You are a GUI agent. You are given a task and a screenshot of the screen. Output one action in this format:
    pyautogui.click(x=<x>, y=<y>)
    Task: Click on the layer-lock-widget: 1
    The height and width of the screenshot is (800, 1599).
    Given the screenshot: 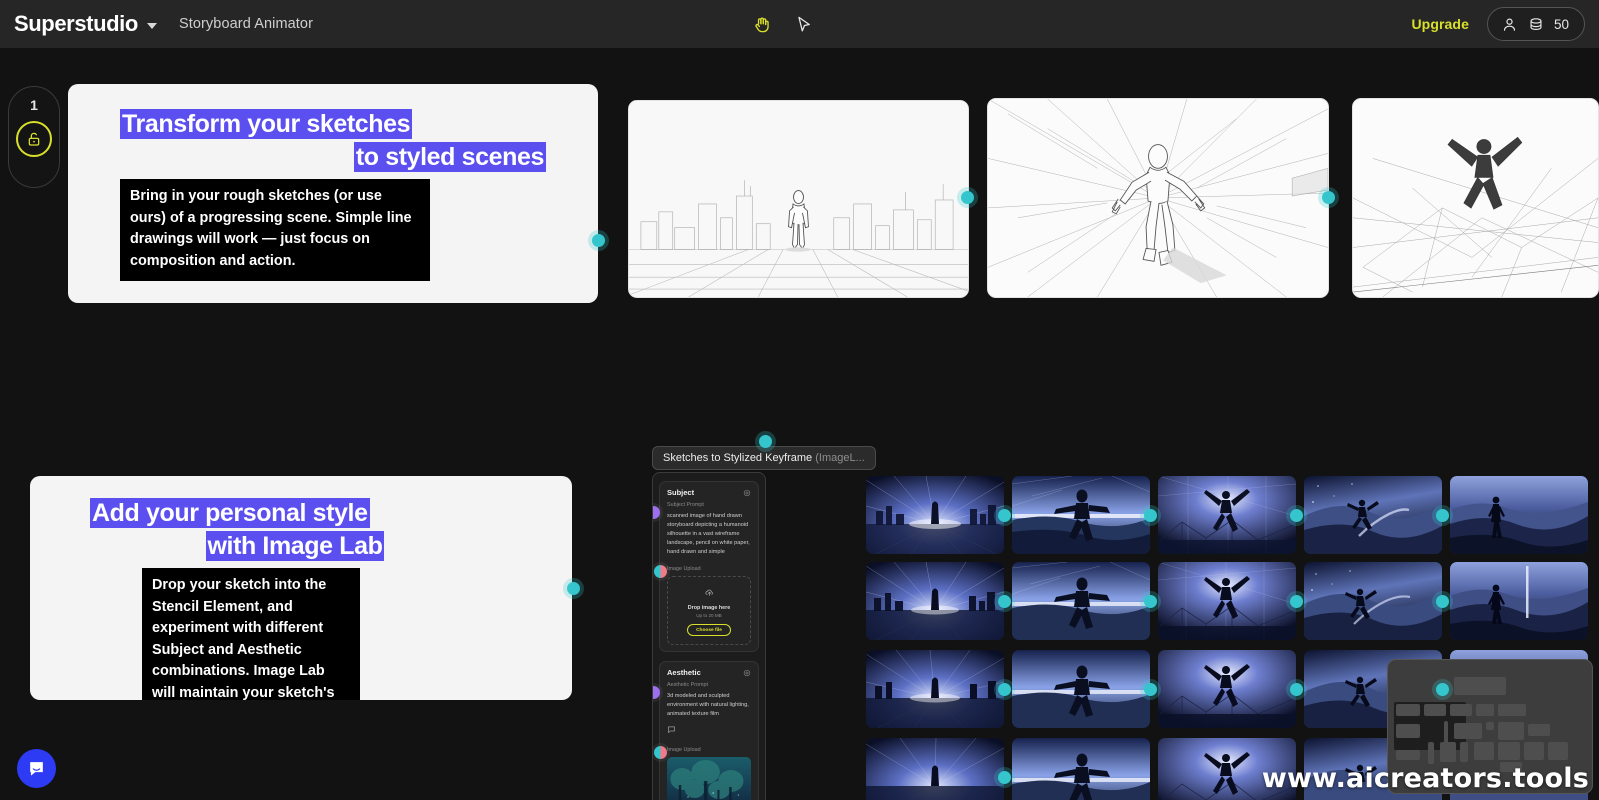 What is the action you would take?
    pyautogui.click(x=34, y=137)
    